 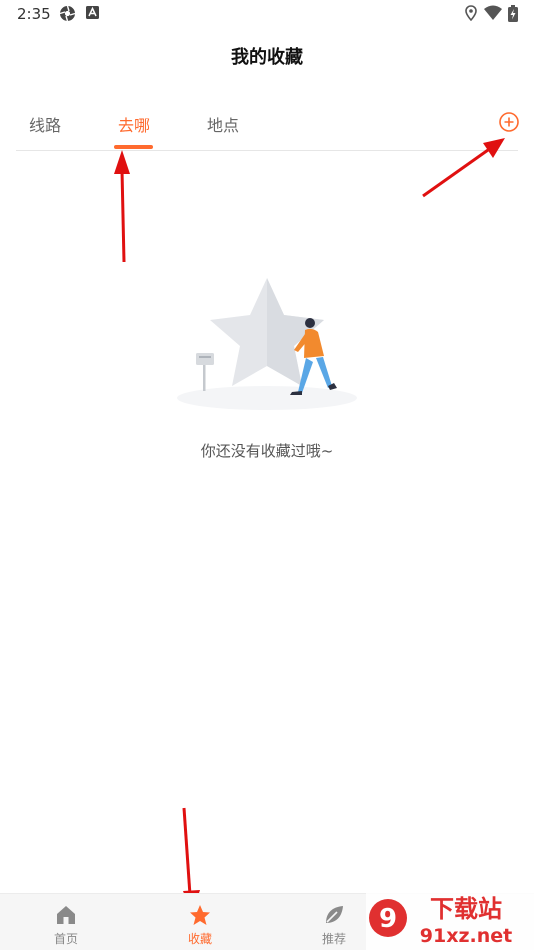 I want to click on plus-circle-icon, so click(x=509, y=122).